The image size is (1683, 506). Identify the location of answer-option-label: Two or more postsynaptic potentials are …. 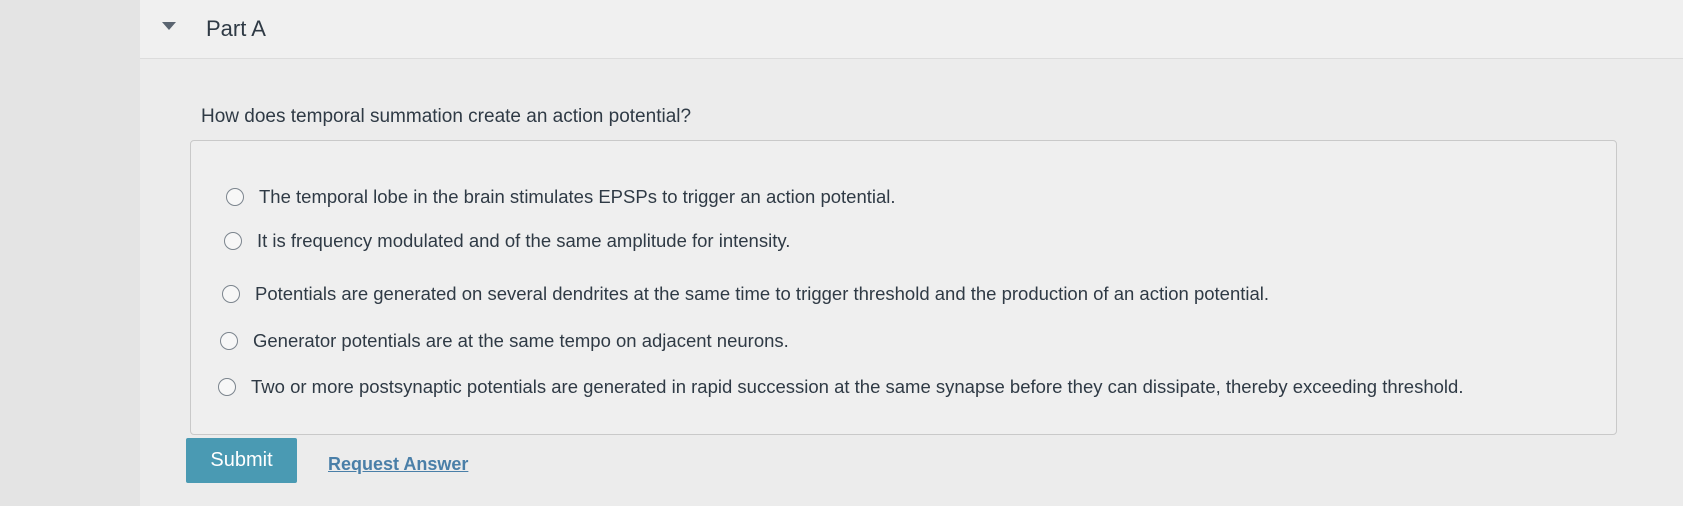
(857, 386).